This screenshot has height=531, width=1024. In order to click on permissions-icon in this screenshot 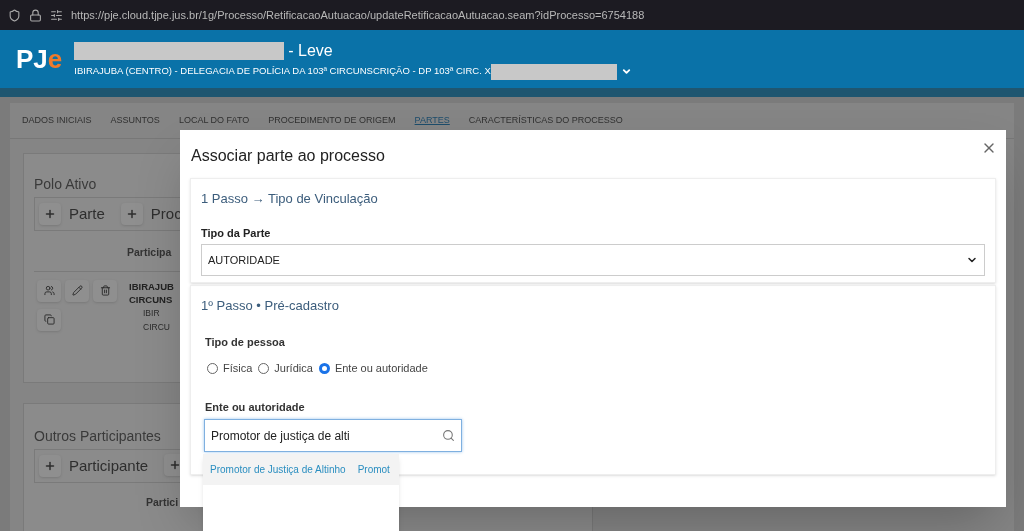, I will do `click(56, 15)`.